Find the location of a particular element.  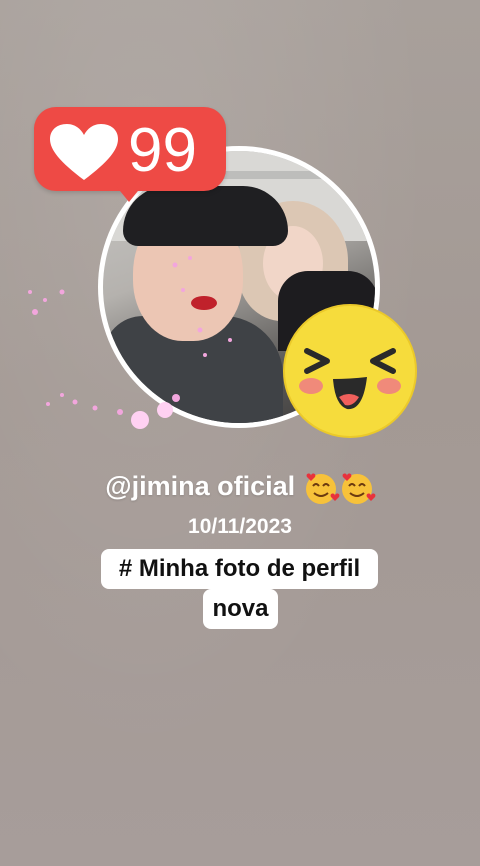

username-text: @jimina oficial is located at coordinates (200, 486).